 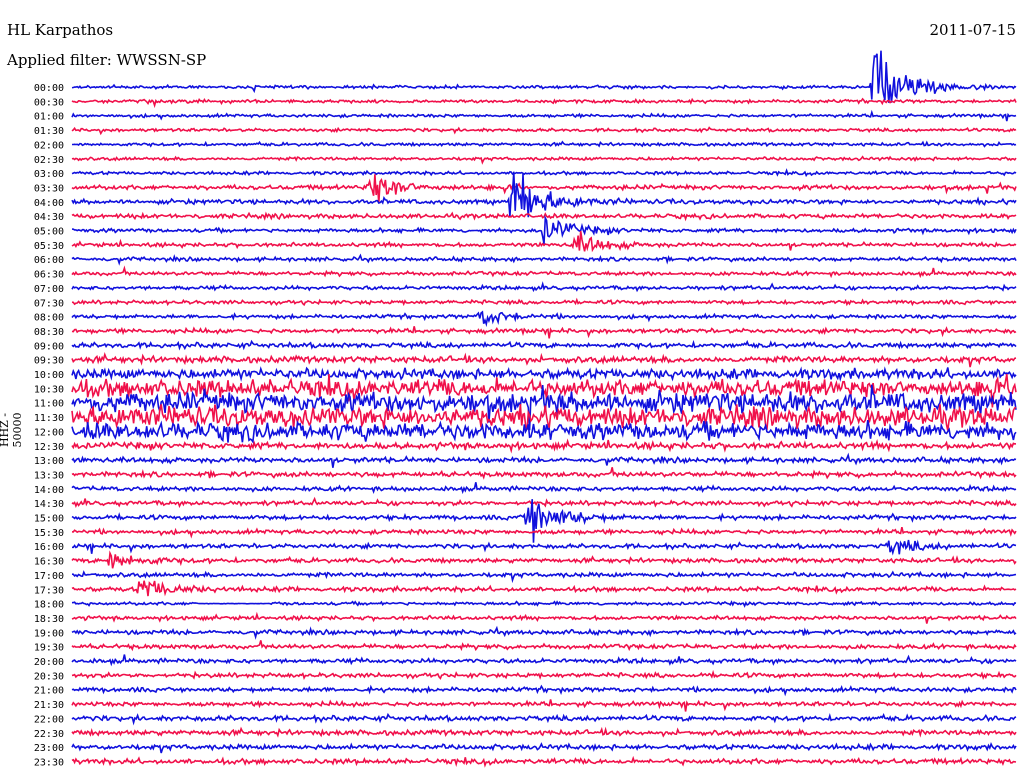 I want to click on tick-label-0000: 00:00, so click(x=49, y=88).